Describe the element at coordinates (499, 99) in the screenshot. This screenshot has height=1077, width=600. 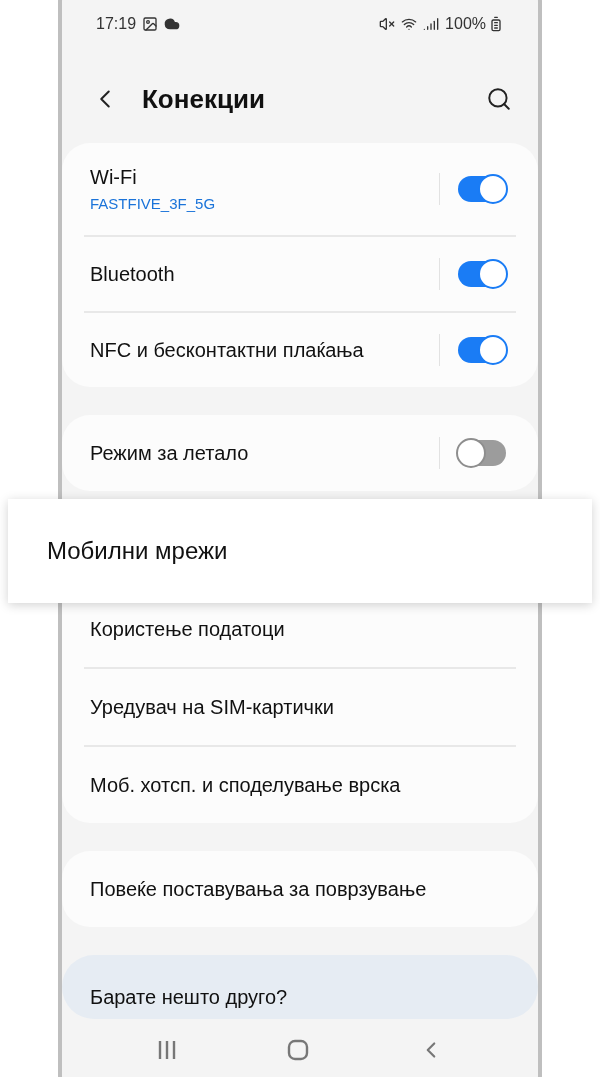
I see `search-icon` at that location.